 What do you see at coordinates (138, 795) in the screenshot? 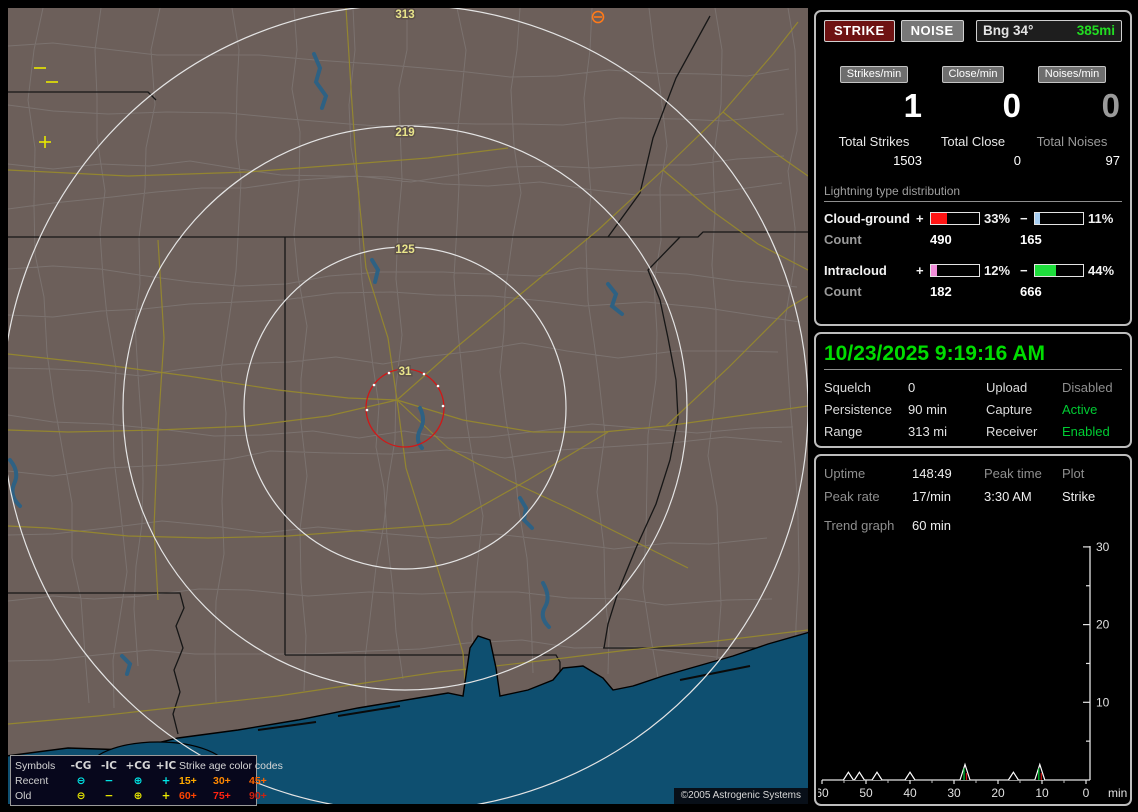
I see `old-pos-cg-icon: ⊕` at bounding box center [138, 795].